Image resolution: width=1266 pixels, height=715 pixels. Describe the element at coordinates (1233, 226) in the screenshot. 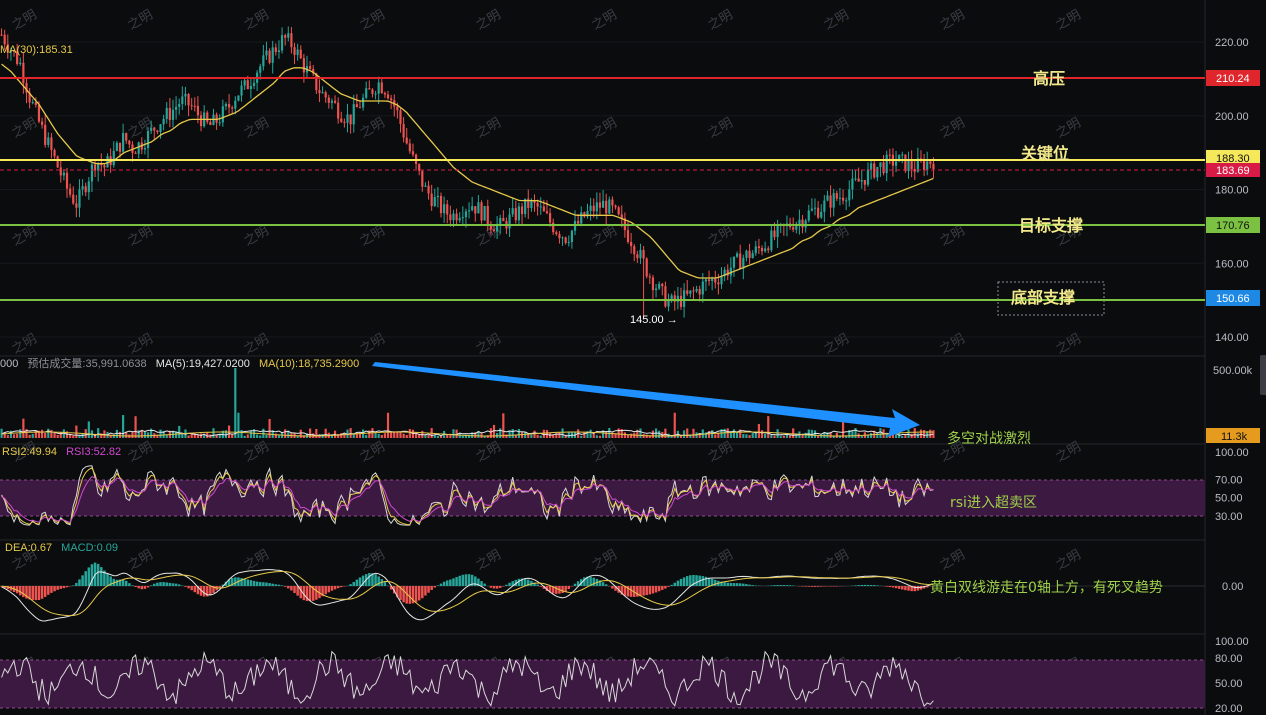

I see `level-tag-target: 170.76` at that location.